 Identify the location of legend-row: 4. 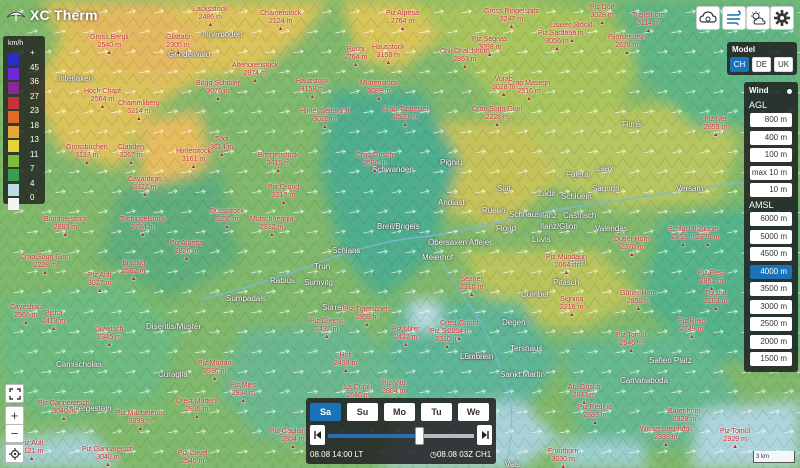
(25, 187).